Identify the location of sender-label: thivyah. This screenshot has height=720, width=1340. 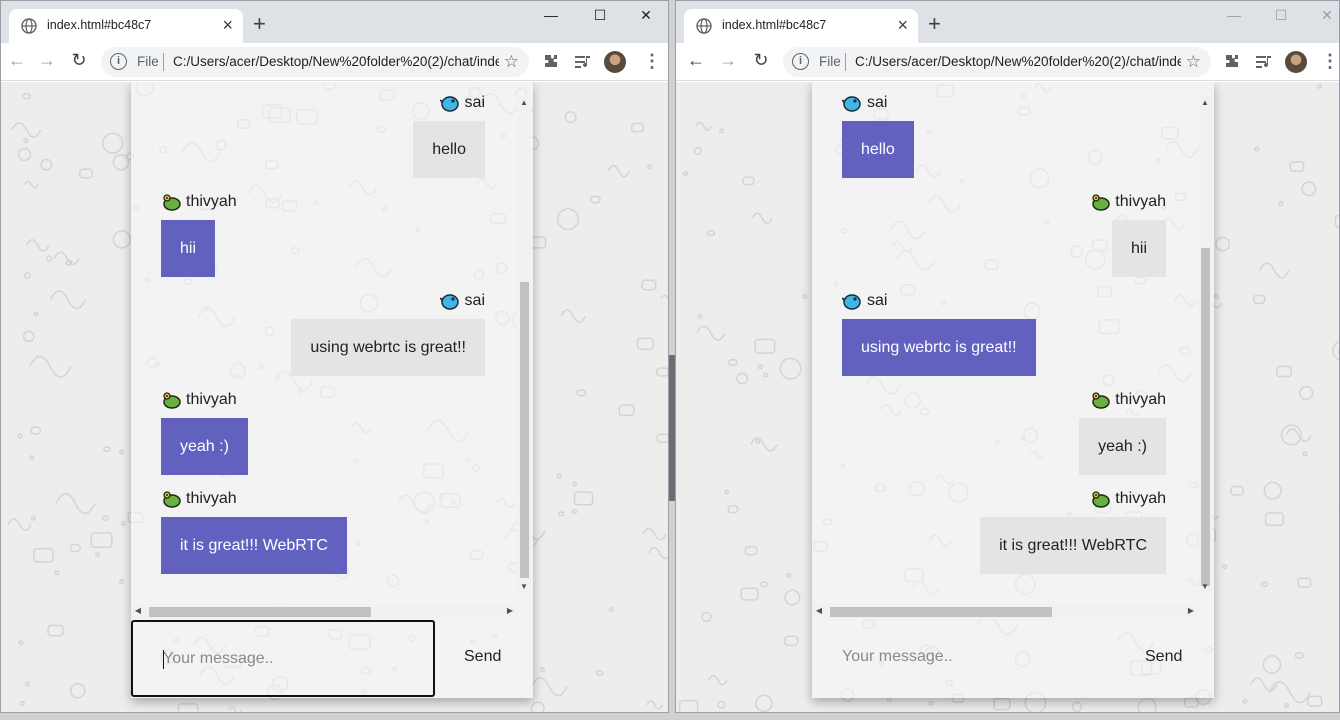
(1128, 501).